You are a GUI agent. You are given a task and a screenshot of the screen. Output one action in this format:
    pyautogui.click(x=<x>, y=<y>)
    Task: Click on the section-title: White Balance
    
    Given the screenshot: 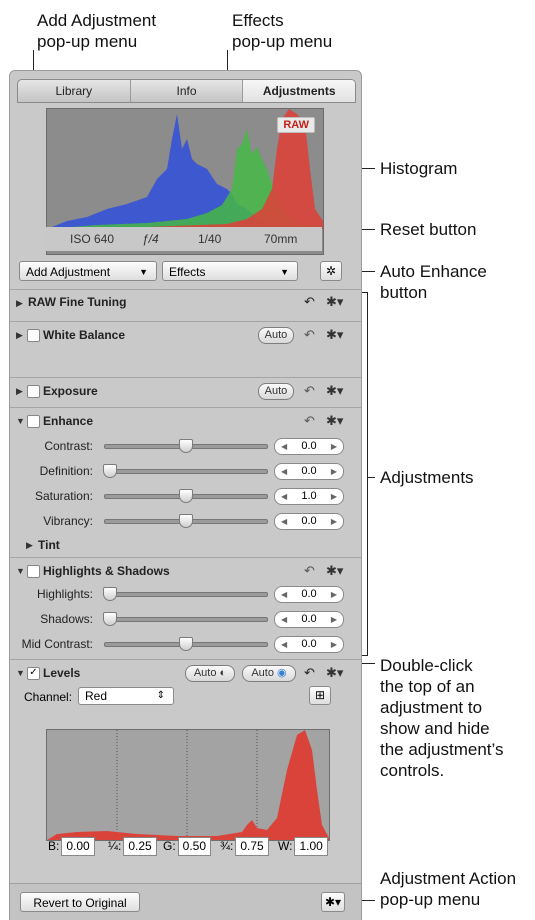 What is the action you would take?
    pyautogui.click(x=84, y=335)
    